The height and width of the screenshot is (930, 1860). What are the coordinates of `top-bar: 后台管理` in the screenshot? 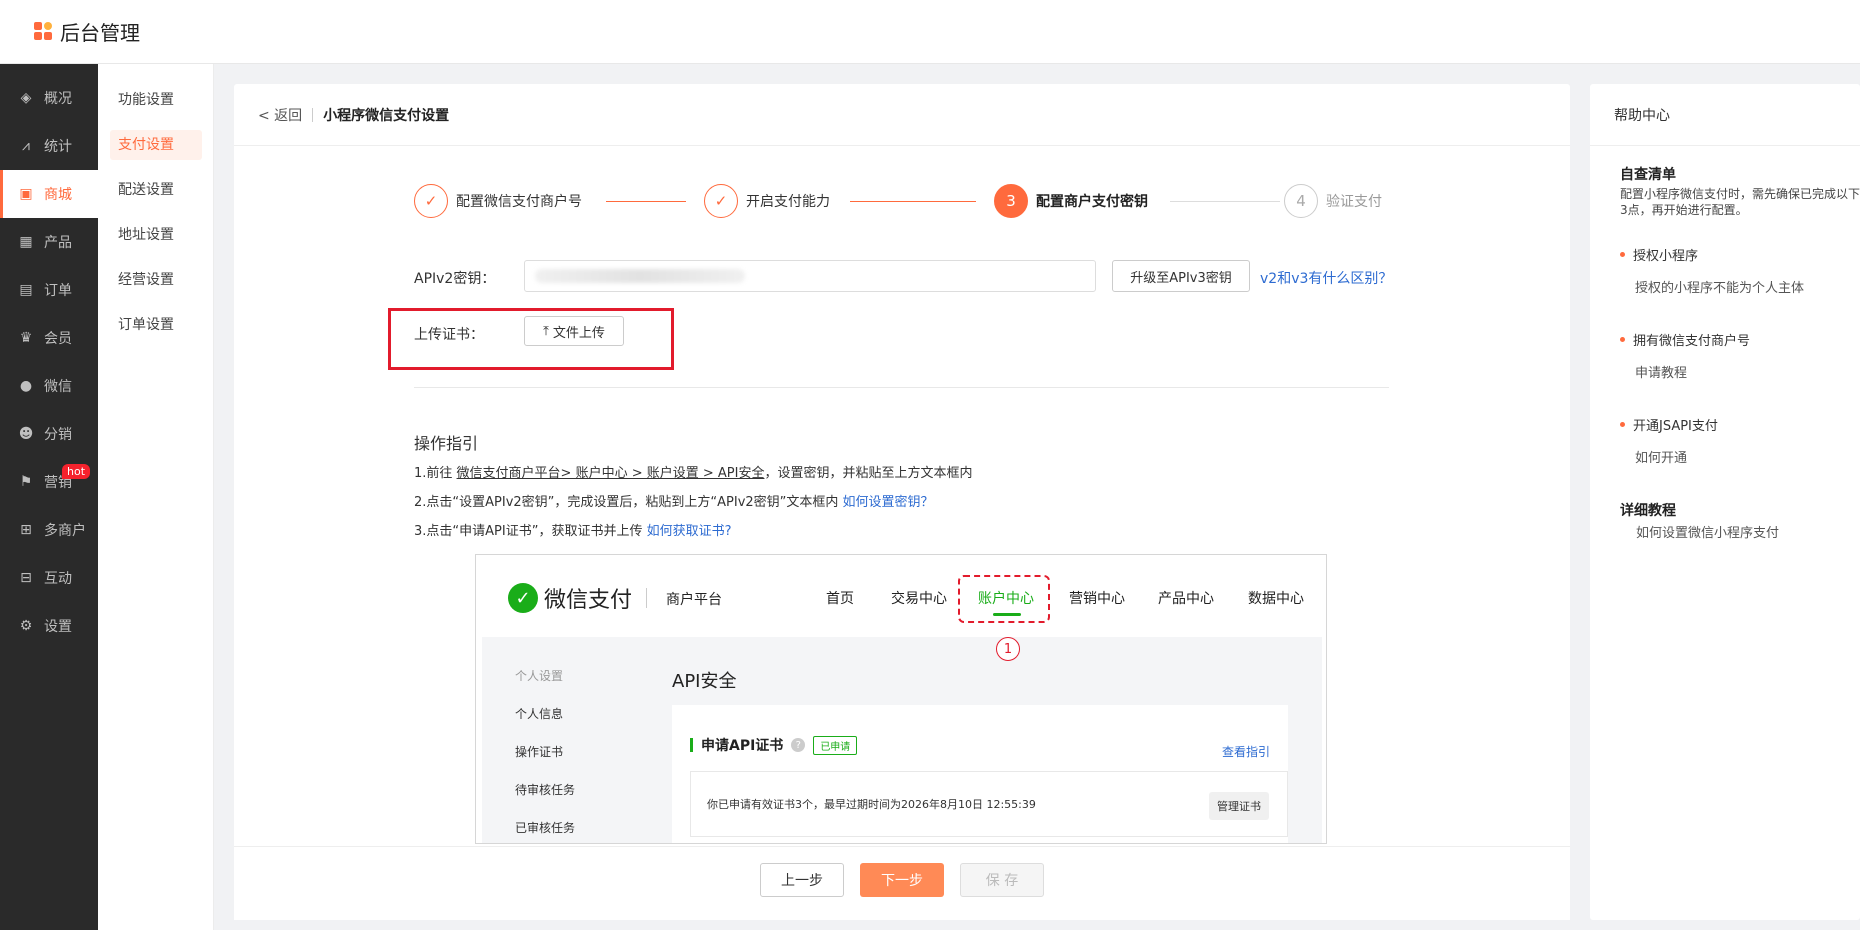 It's located at (930, 32).